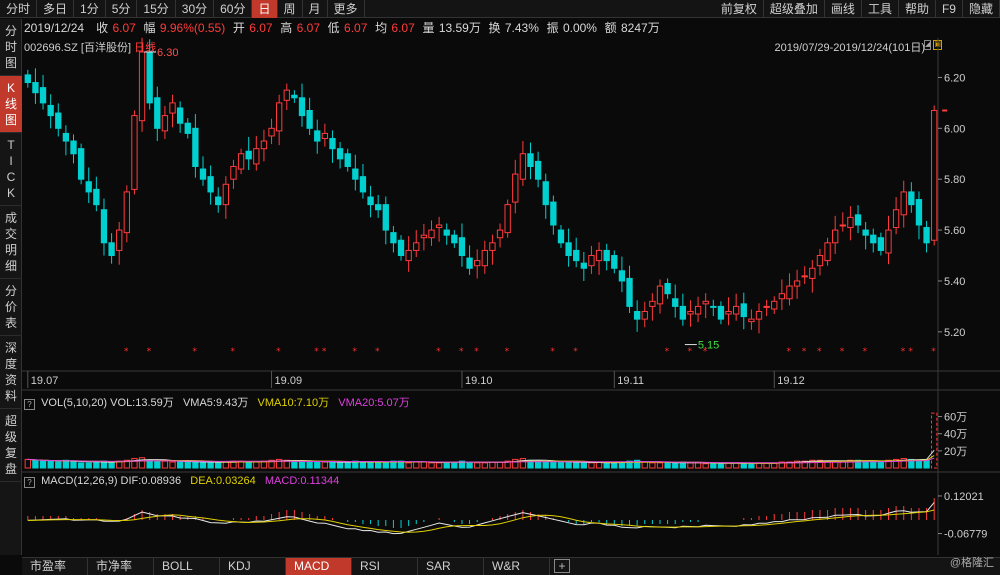 This screenshot has height=575, width=1000. Describe the element at coordinates (79, 481) in the screenshot. I see `macd-name: MACD(12,26,9)` at that location.